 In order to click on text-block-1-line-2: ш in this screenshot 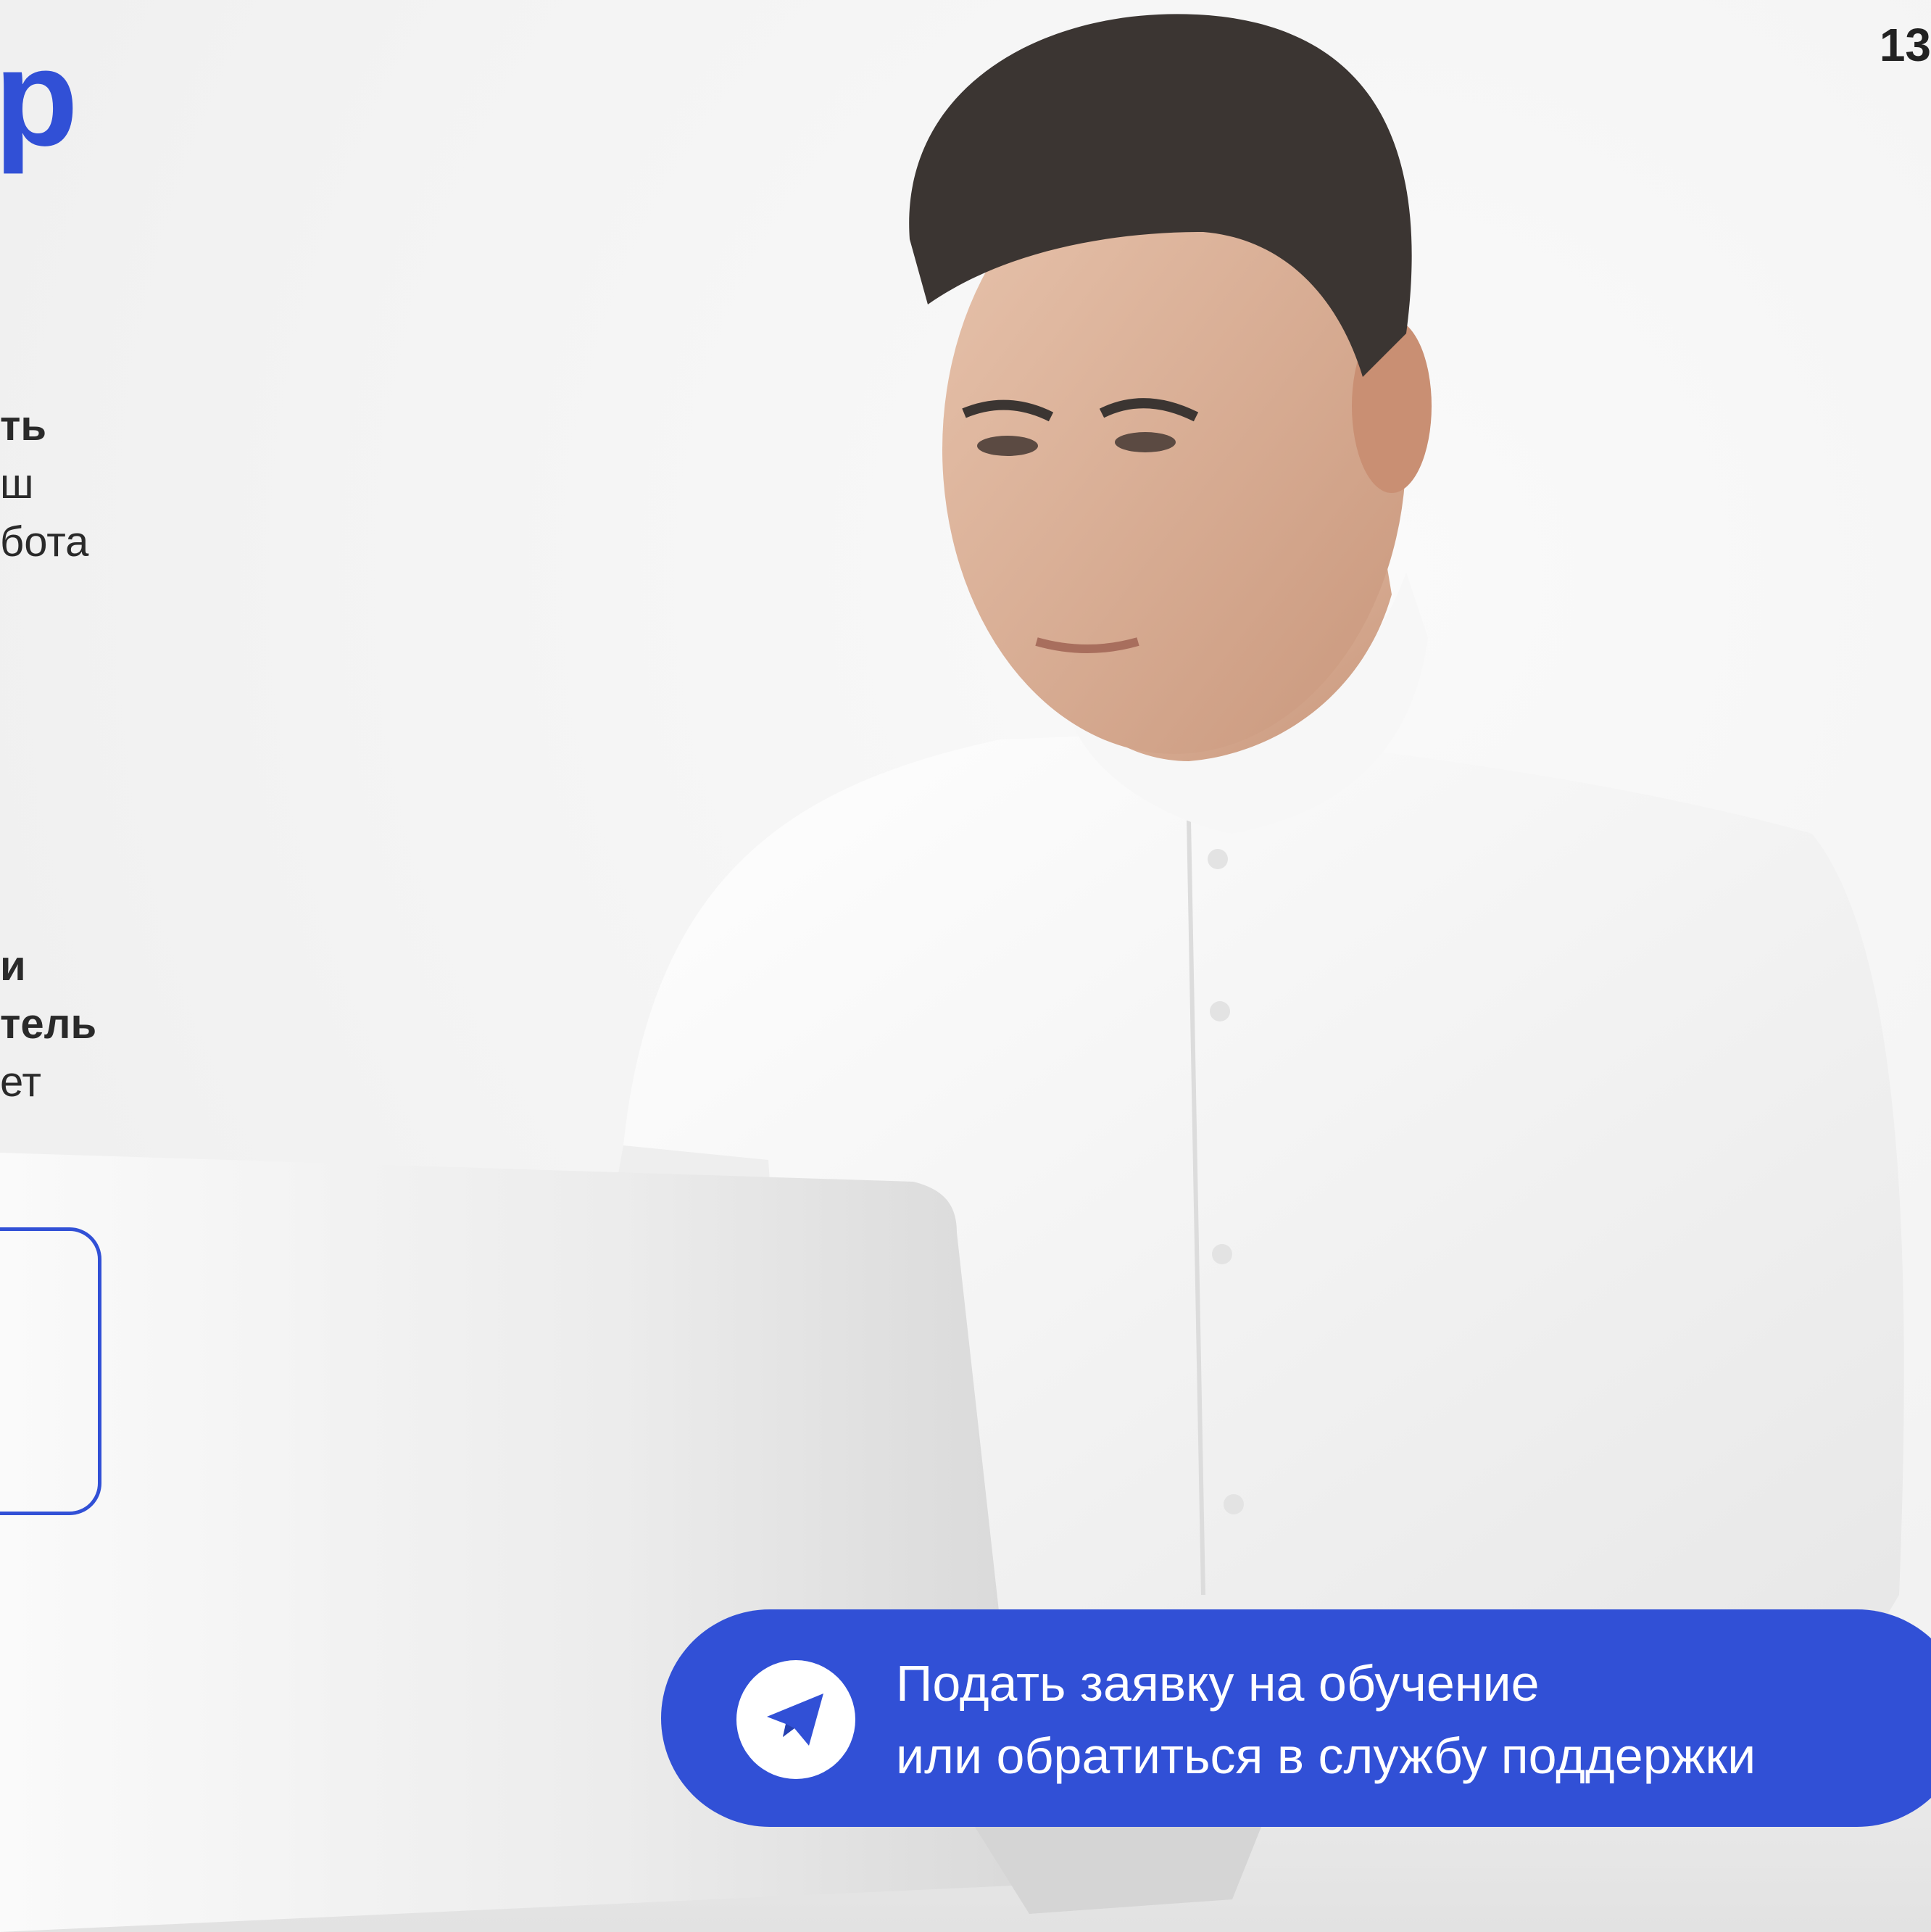, I will do `click(17, 484)`.